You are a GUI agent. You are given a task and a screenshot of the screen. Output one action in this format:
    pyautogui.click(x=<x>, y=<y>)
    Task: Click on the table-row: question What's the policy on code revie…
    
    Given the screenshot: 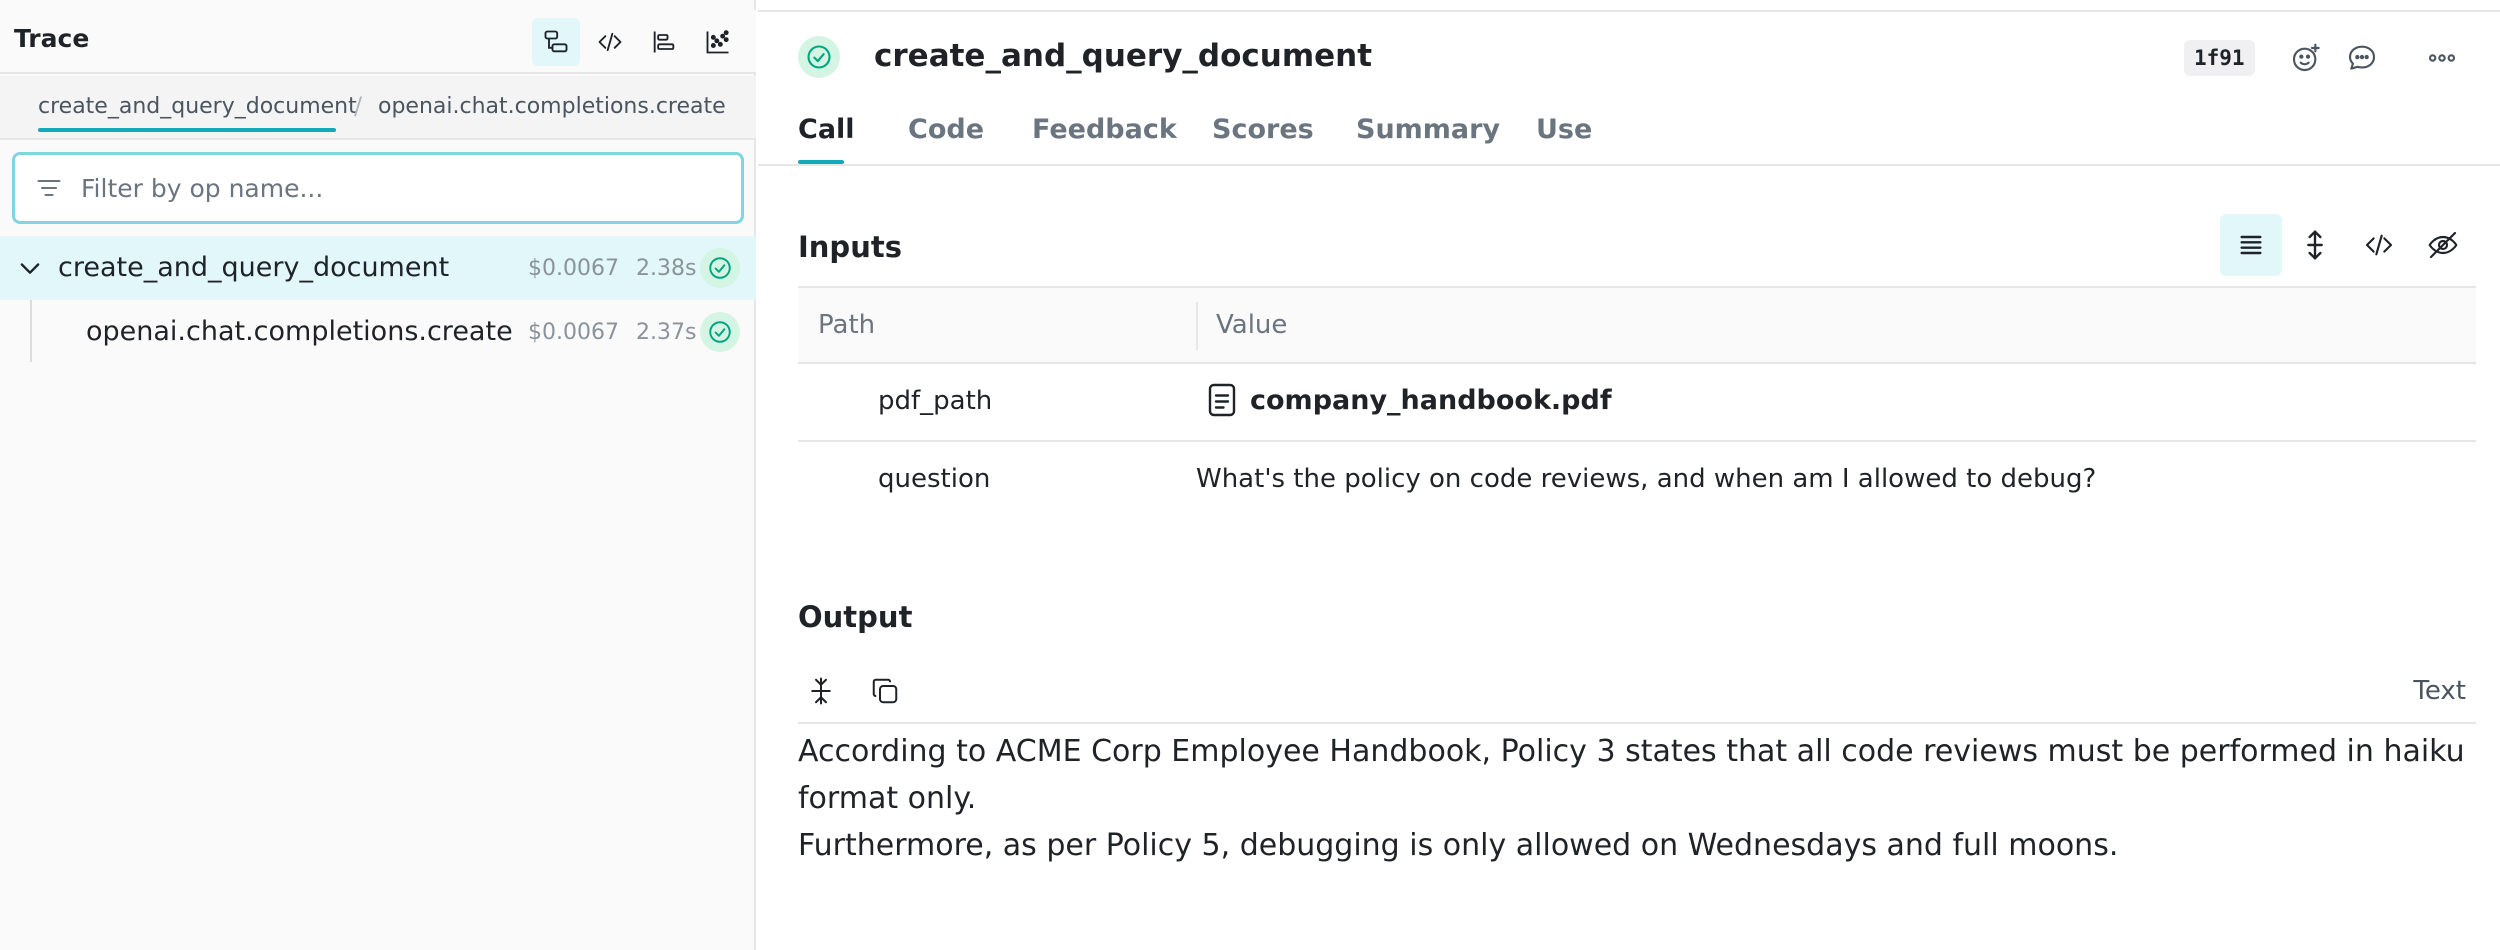 What is the action you would take?
    pyautogui.click(x=1637, y=481)
    